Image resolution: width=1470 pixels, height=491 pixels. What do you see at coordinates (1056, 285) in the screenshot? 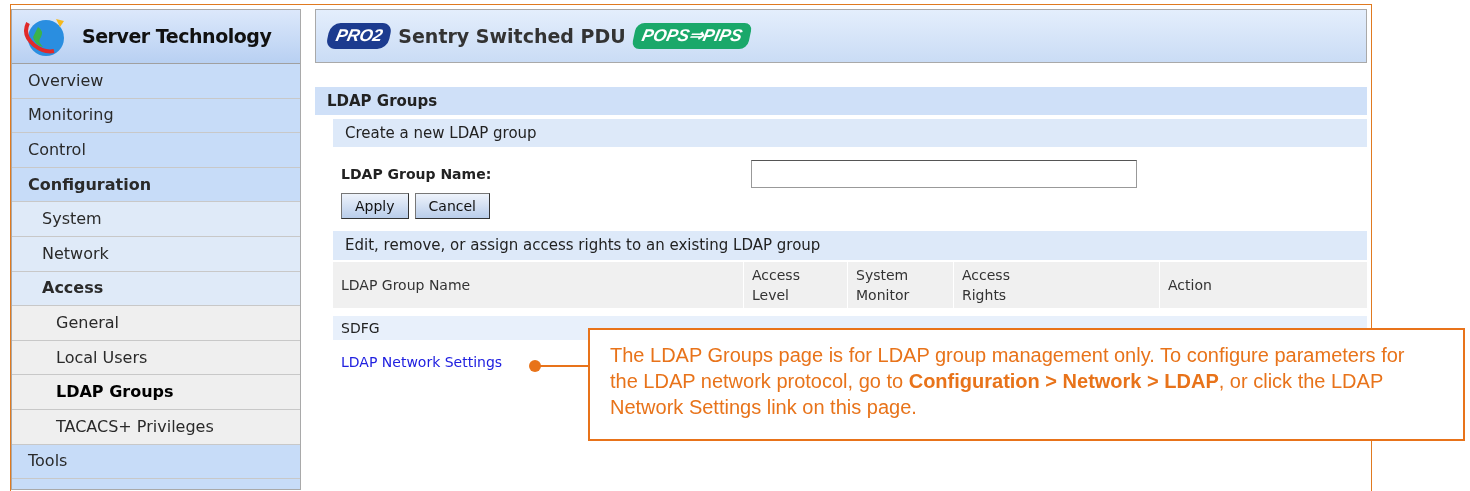
I see `column-header: Access Rights` at bounding box center [1056, 285].